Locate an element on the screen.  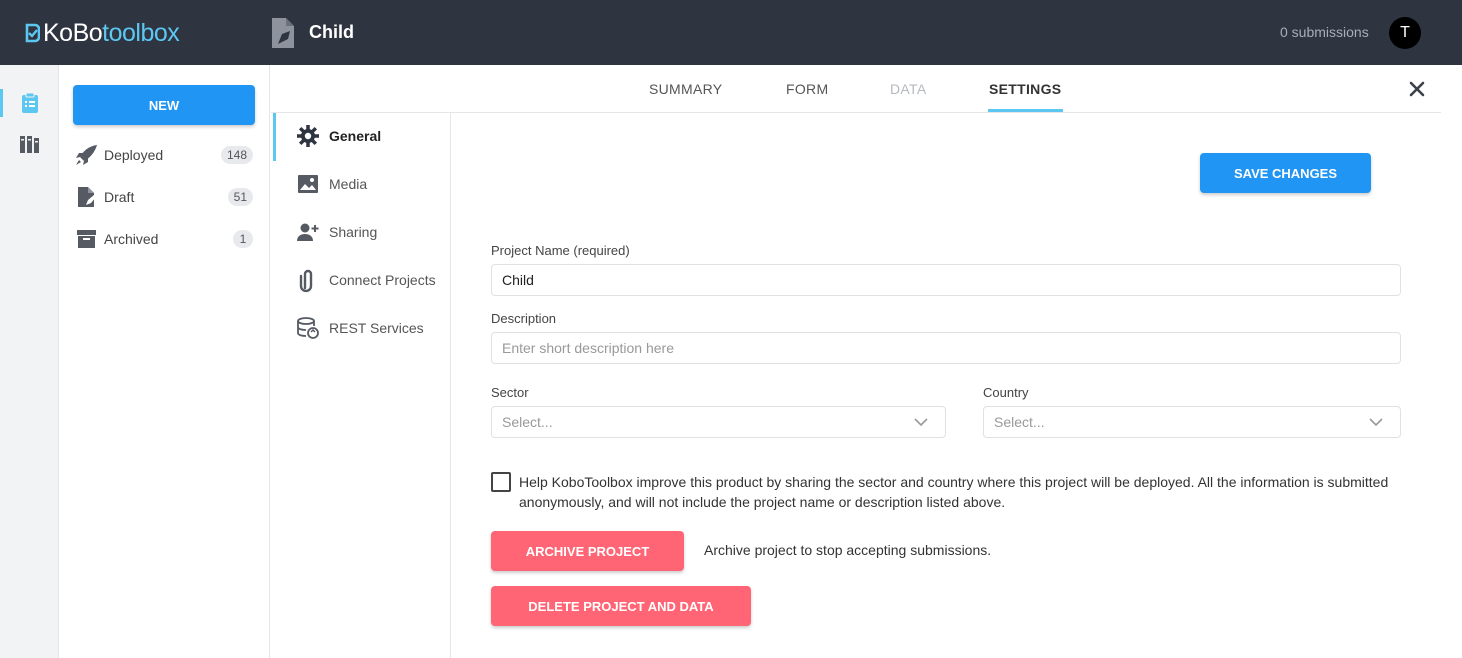
sidebar-item-draft: Draft 51 is located at coordinates (164, 197).